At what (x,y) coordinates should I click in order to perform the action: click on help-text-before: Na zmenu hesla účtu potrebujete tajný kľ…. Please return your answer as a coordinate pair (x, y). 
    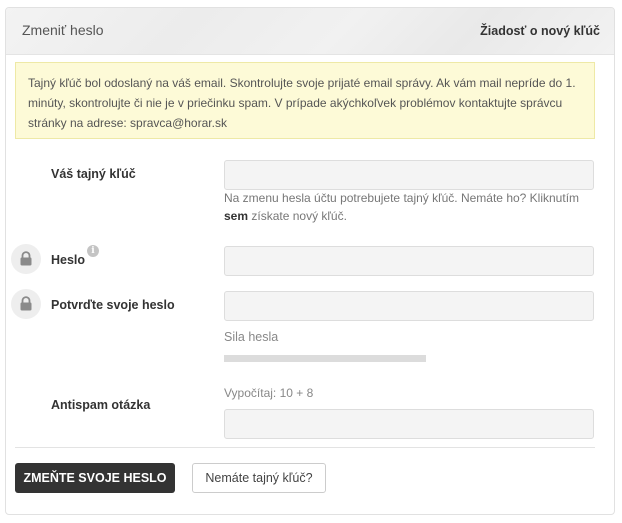
    Looking at the image, I should click on (402, 198).